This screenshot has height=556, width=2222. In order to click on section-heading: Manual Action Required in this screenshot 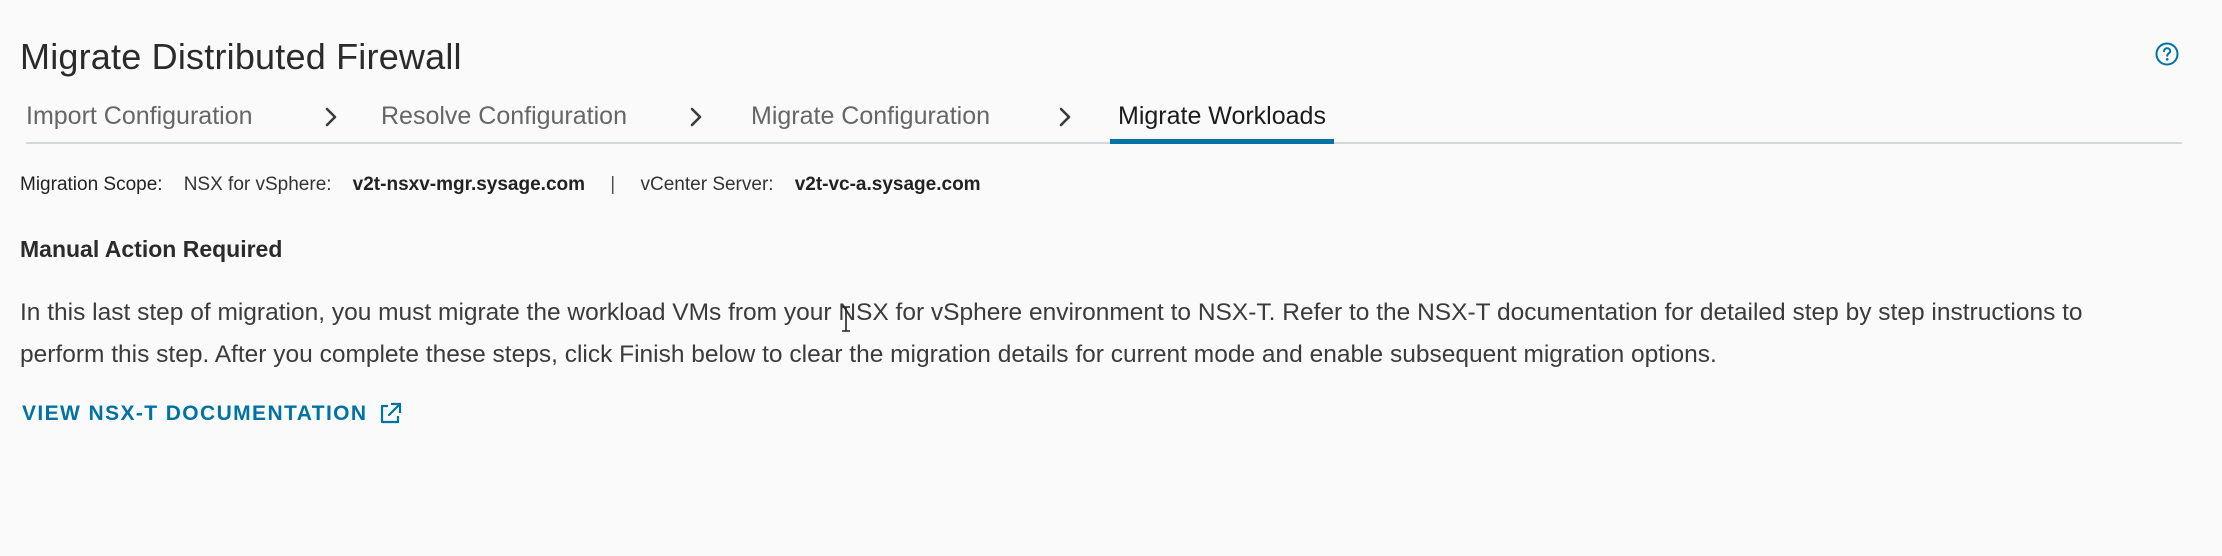, I will do `click(151, 249)`.